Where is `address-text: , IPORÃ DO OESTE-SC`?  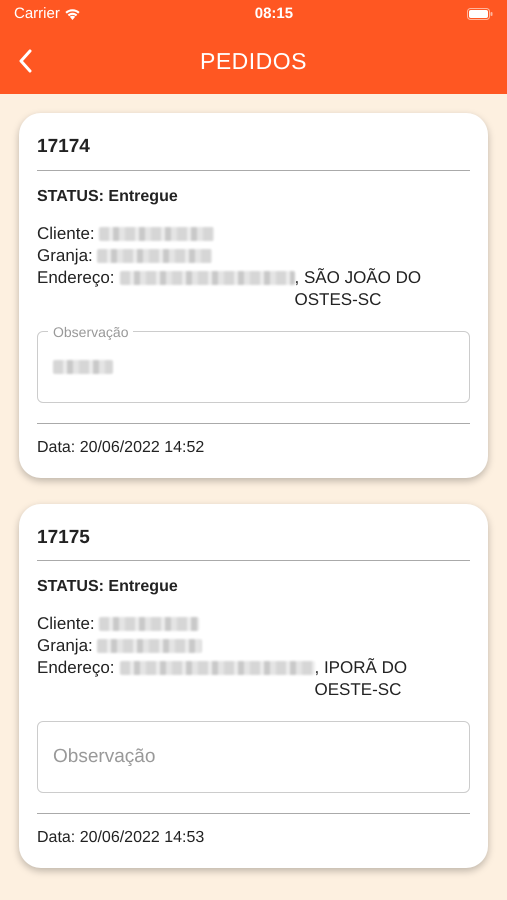
address-text: , IPORÃ DO OESTE-SC is located at coordinates (361, 679).